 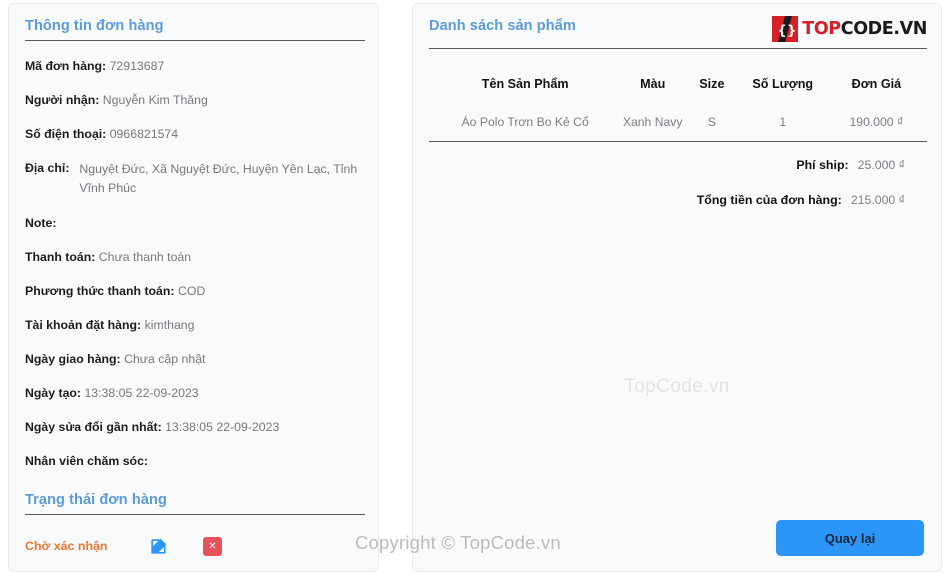 I want to click on field-label: Note:, so click(x=41, y=223).